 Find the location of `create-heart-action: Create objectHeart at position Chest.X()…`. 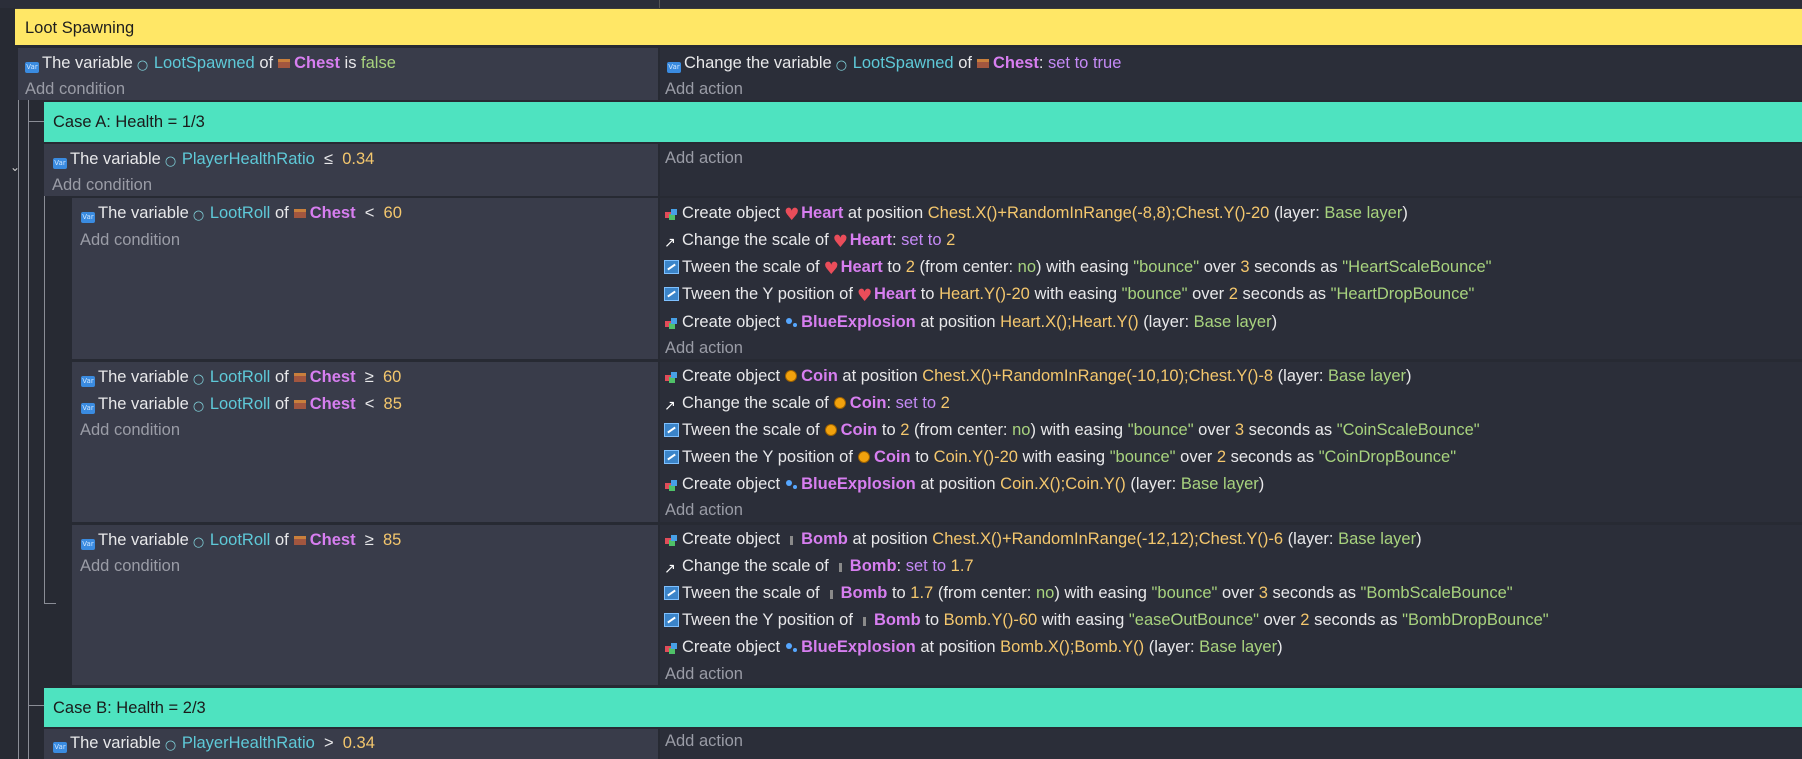

create-heart-action: Create objectHeart at position Chest.X()… is located at coordinates (1036, 214).